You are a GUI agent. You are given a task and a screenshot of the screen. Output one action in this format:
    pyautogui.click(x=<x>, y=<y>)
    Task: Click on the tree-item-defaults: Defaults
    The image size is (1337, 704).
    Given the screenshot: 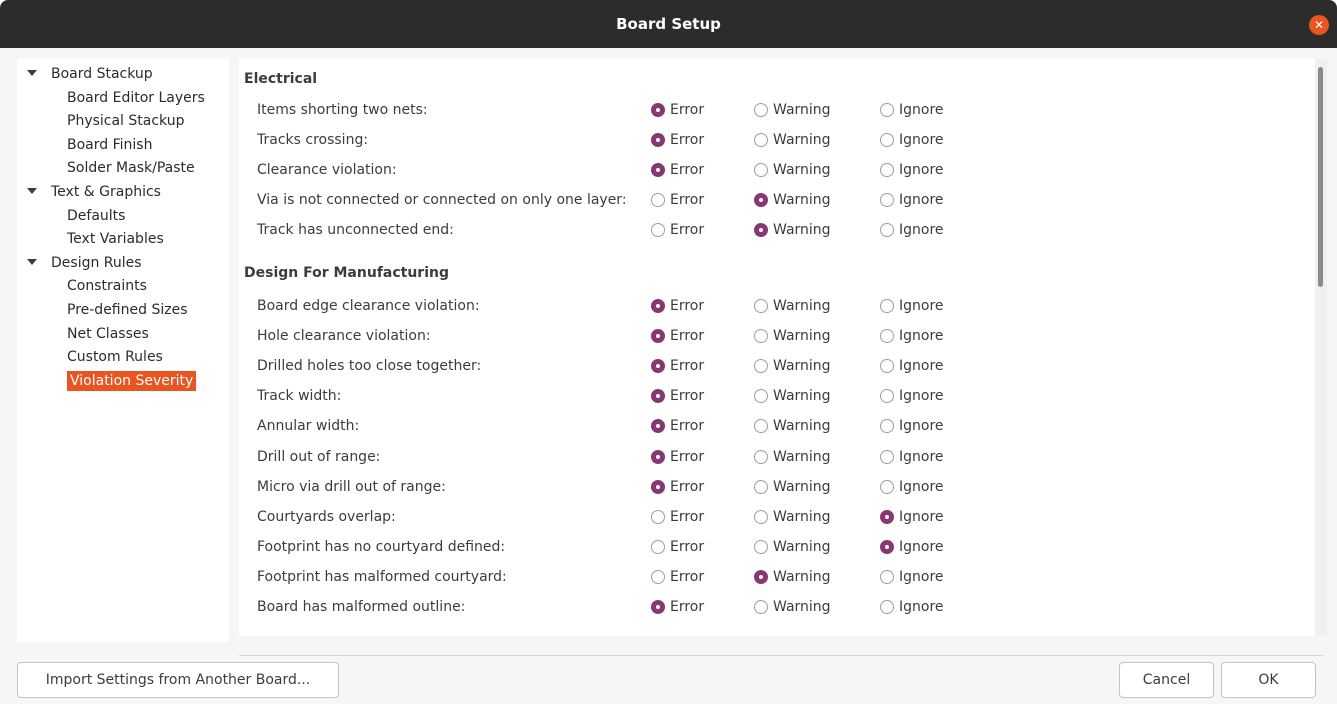 What is the action you would take?
    pyautogui.click(x=96, y=216)
    